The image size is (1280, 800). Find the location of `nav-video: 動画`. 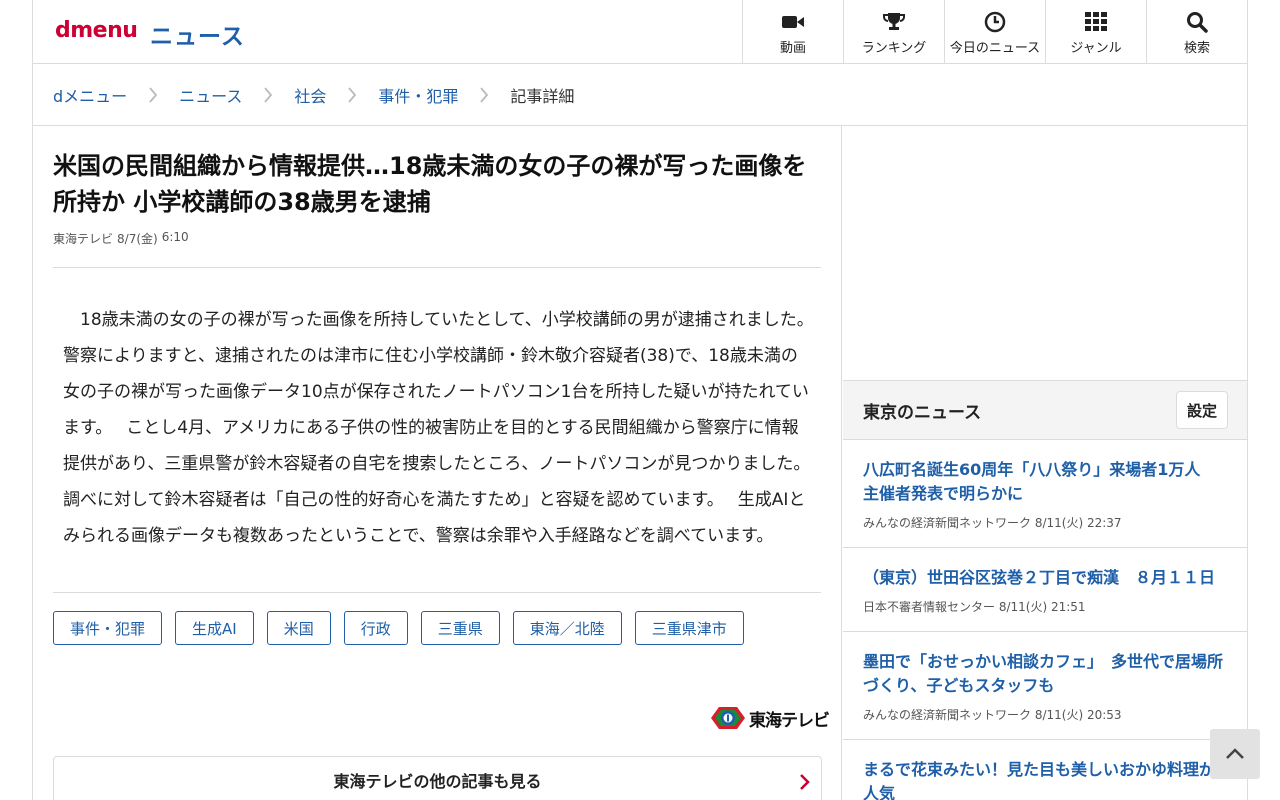

nav-video: 動画 is located at coordinates (792, 32).